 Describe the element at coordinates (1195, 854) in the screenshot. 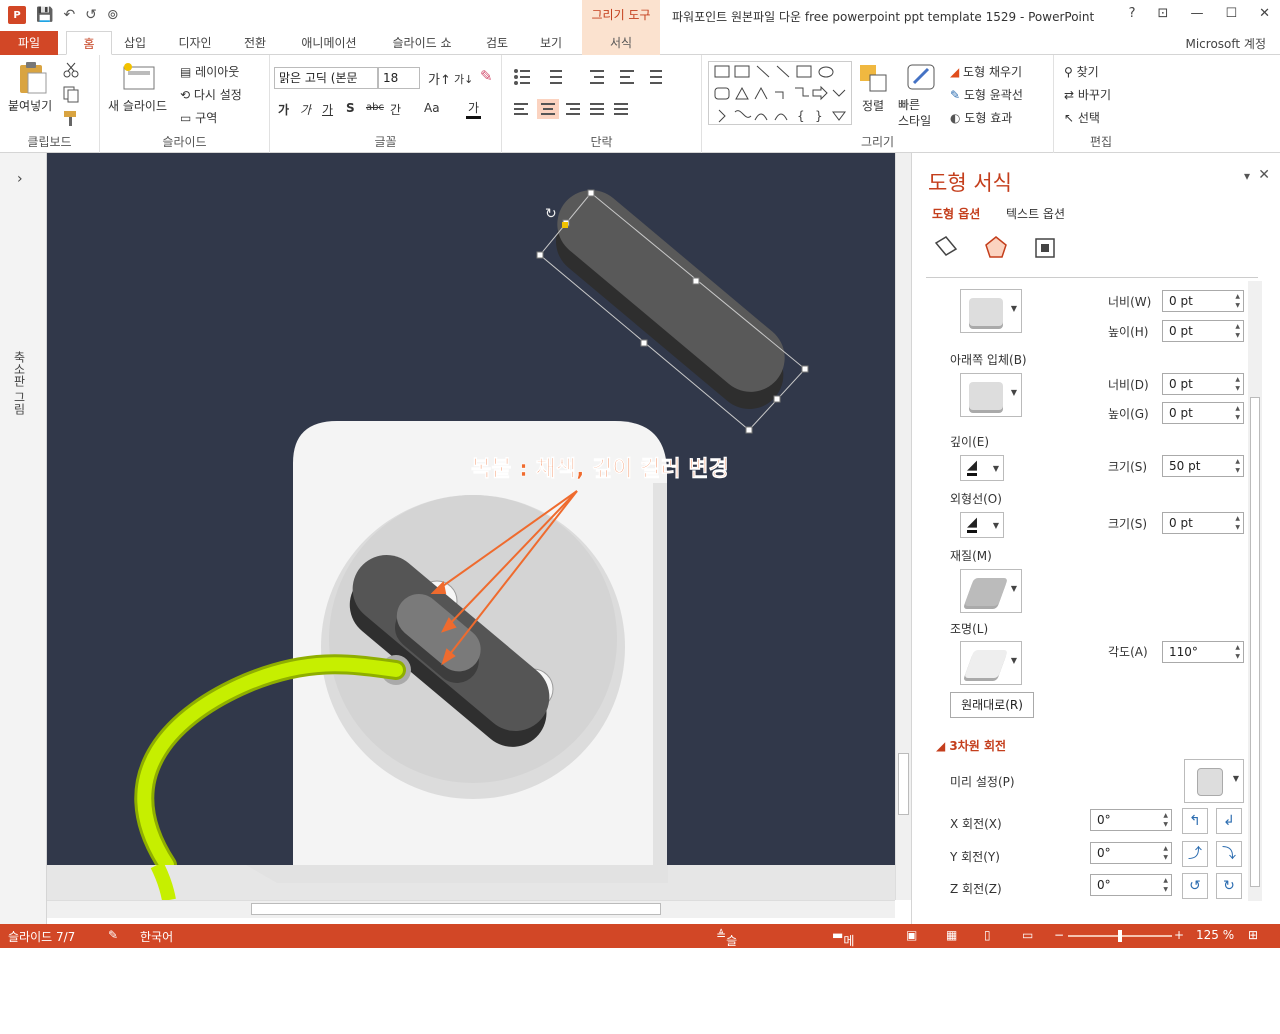

I see `y-rotate-up-icon: ⤴` at that location.